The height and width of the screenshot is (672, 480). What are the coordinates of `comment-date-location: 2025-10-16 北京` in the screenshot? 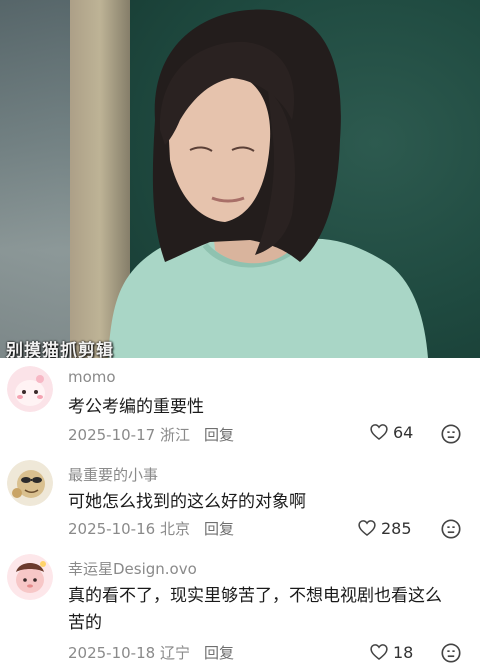 It's located at (129, 529).